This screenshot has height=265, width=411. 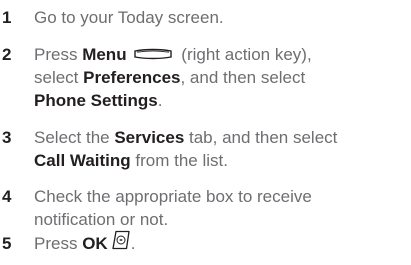 I want to click on step-text: Check the appropriate box to receive, so click(x=173, y=196).